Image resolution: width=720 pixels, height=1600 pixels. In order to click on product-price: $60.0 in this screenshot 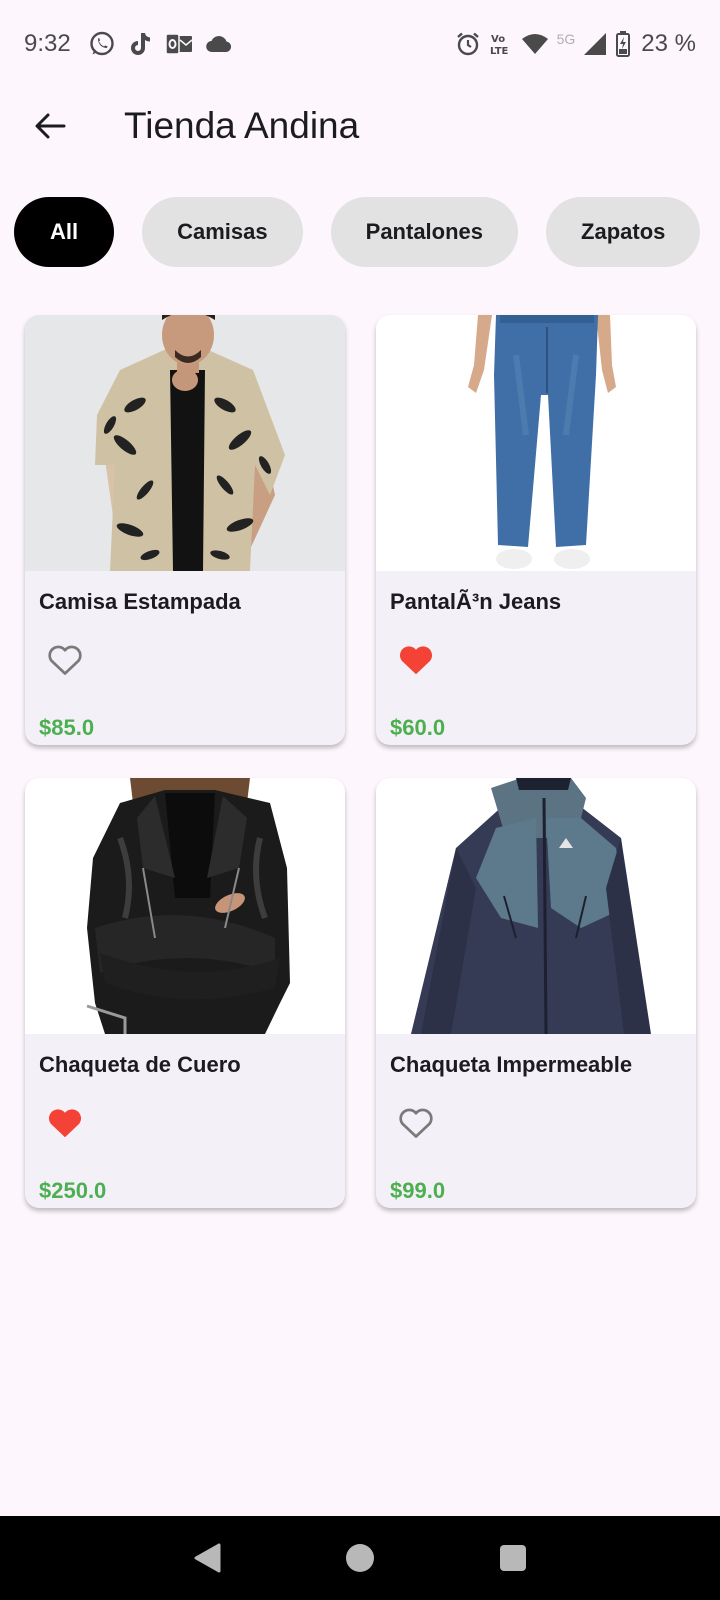, I will do `click(418, 727)`.